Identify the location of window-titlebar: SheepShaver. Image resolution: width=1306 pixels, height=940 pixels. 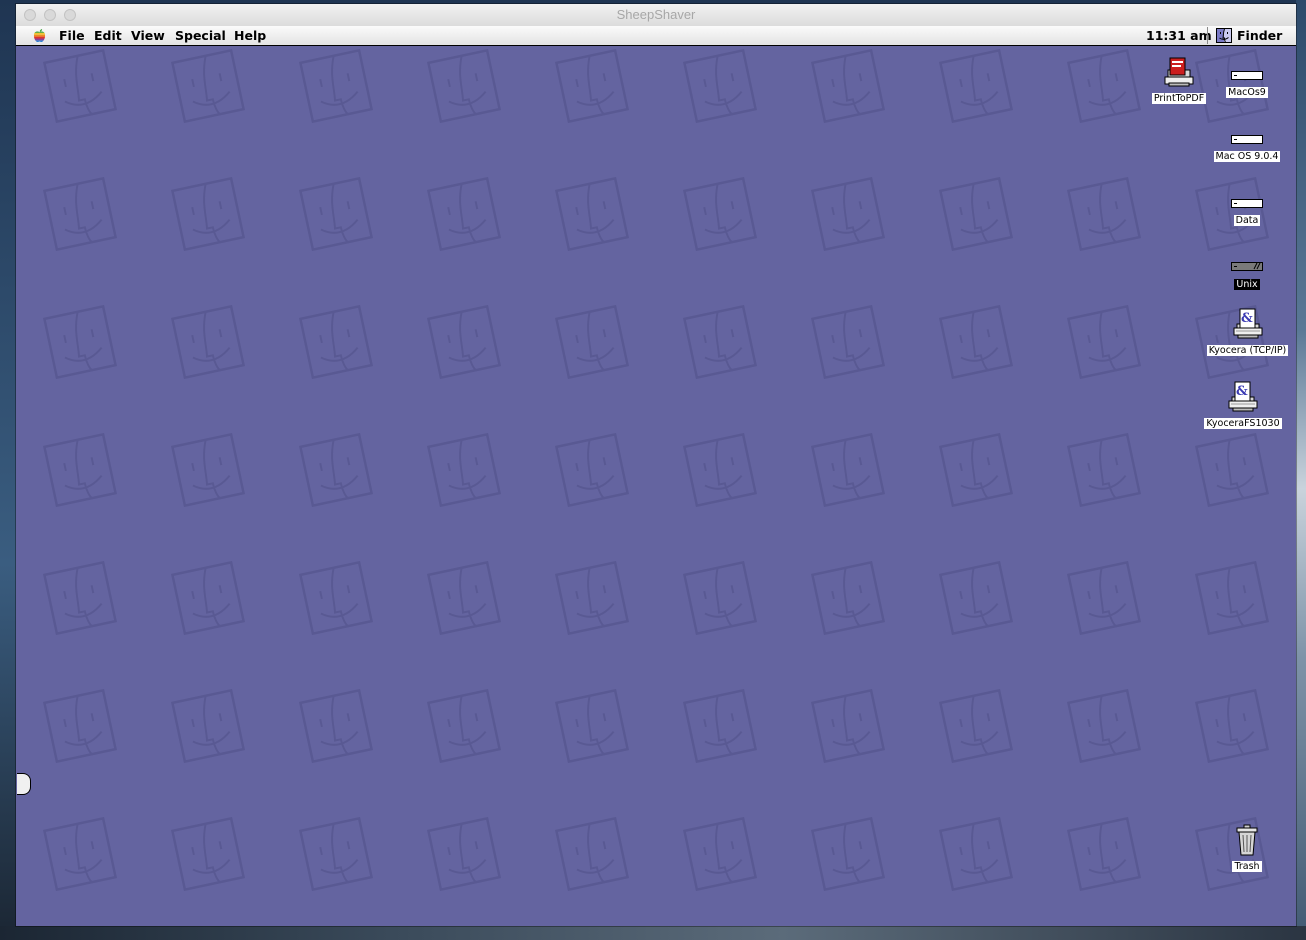
(656, 15).